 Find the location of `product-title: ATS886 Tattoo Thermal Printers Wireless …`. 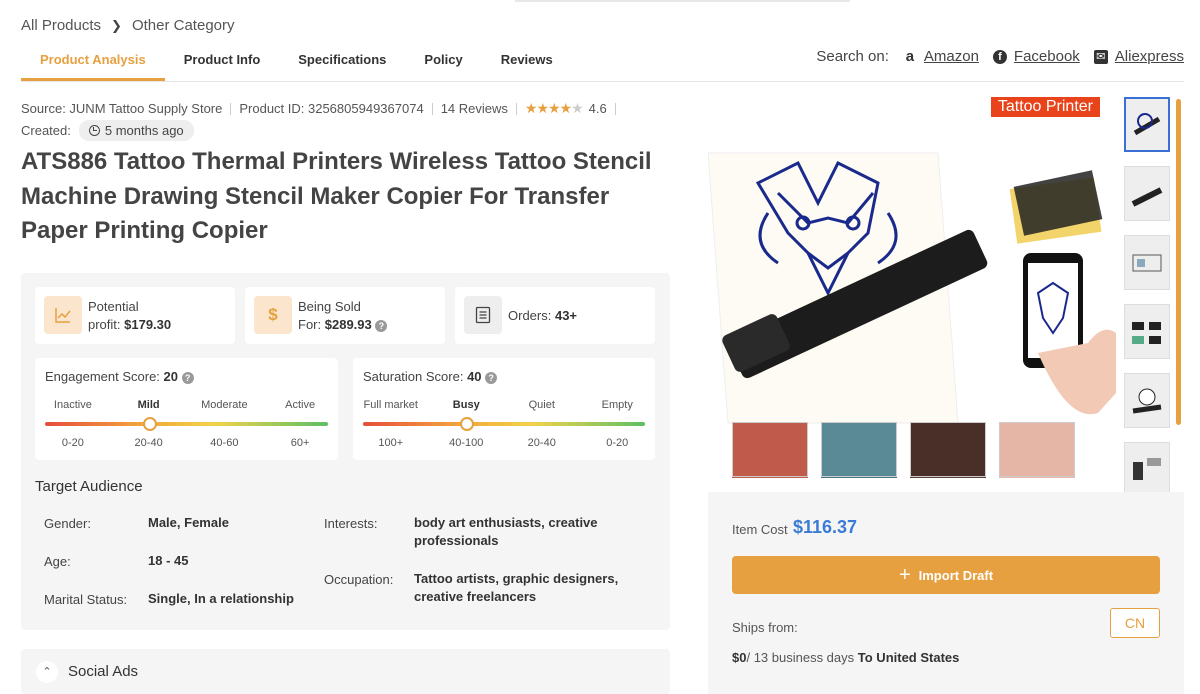

product-title: ATS886 Tattoo Thermal Printers Wireless … is located at coordinates (336, 196).